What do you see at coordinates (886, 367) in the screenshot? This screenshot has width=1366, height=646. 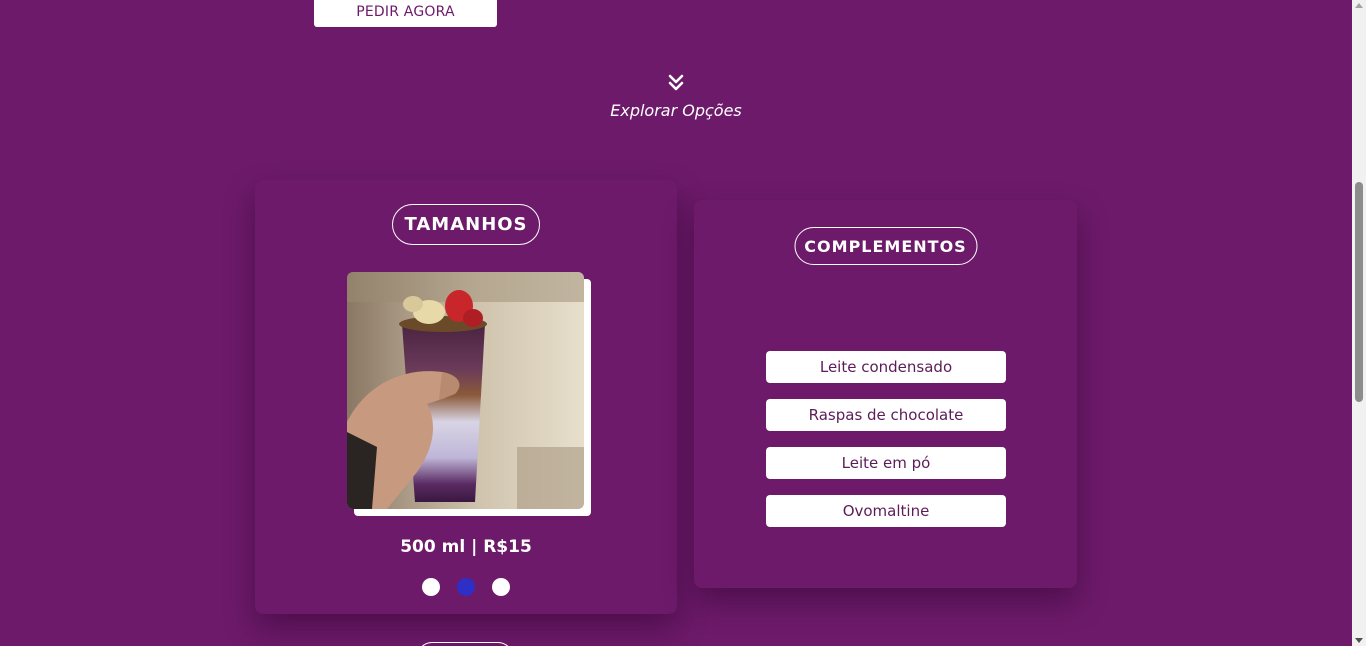 I see `complement-option-leite-condensado: Leite condensado` at bounding box center [886, 367].